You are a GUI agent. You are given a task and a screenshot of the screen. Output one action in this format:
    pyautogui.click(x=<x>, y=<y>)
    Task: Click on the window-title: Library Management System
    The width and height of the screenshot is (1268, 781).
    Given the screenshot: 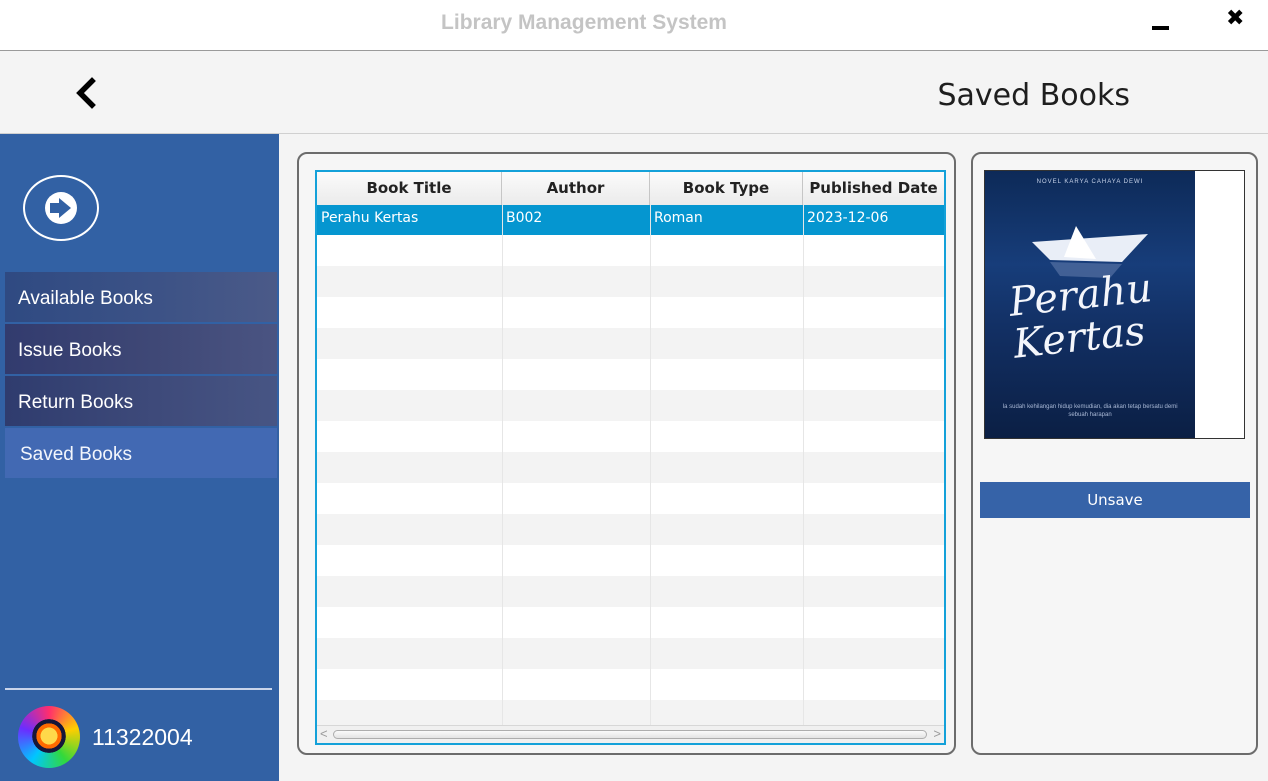 What is the action you would take?
    pyautogui.click(x=584, y=22)
    